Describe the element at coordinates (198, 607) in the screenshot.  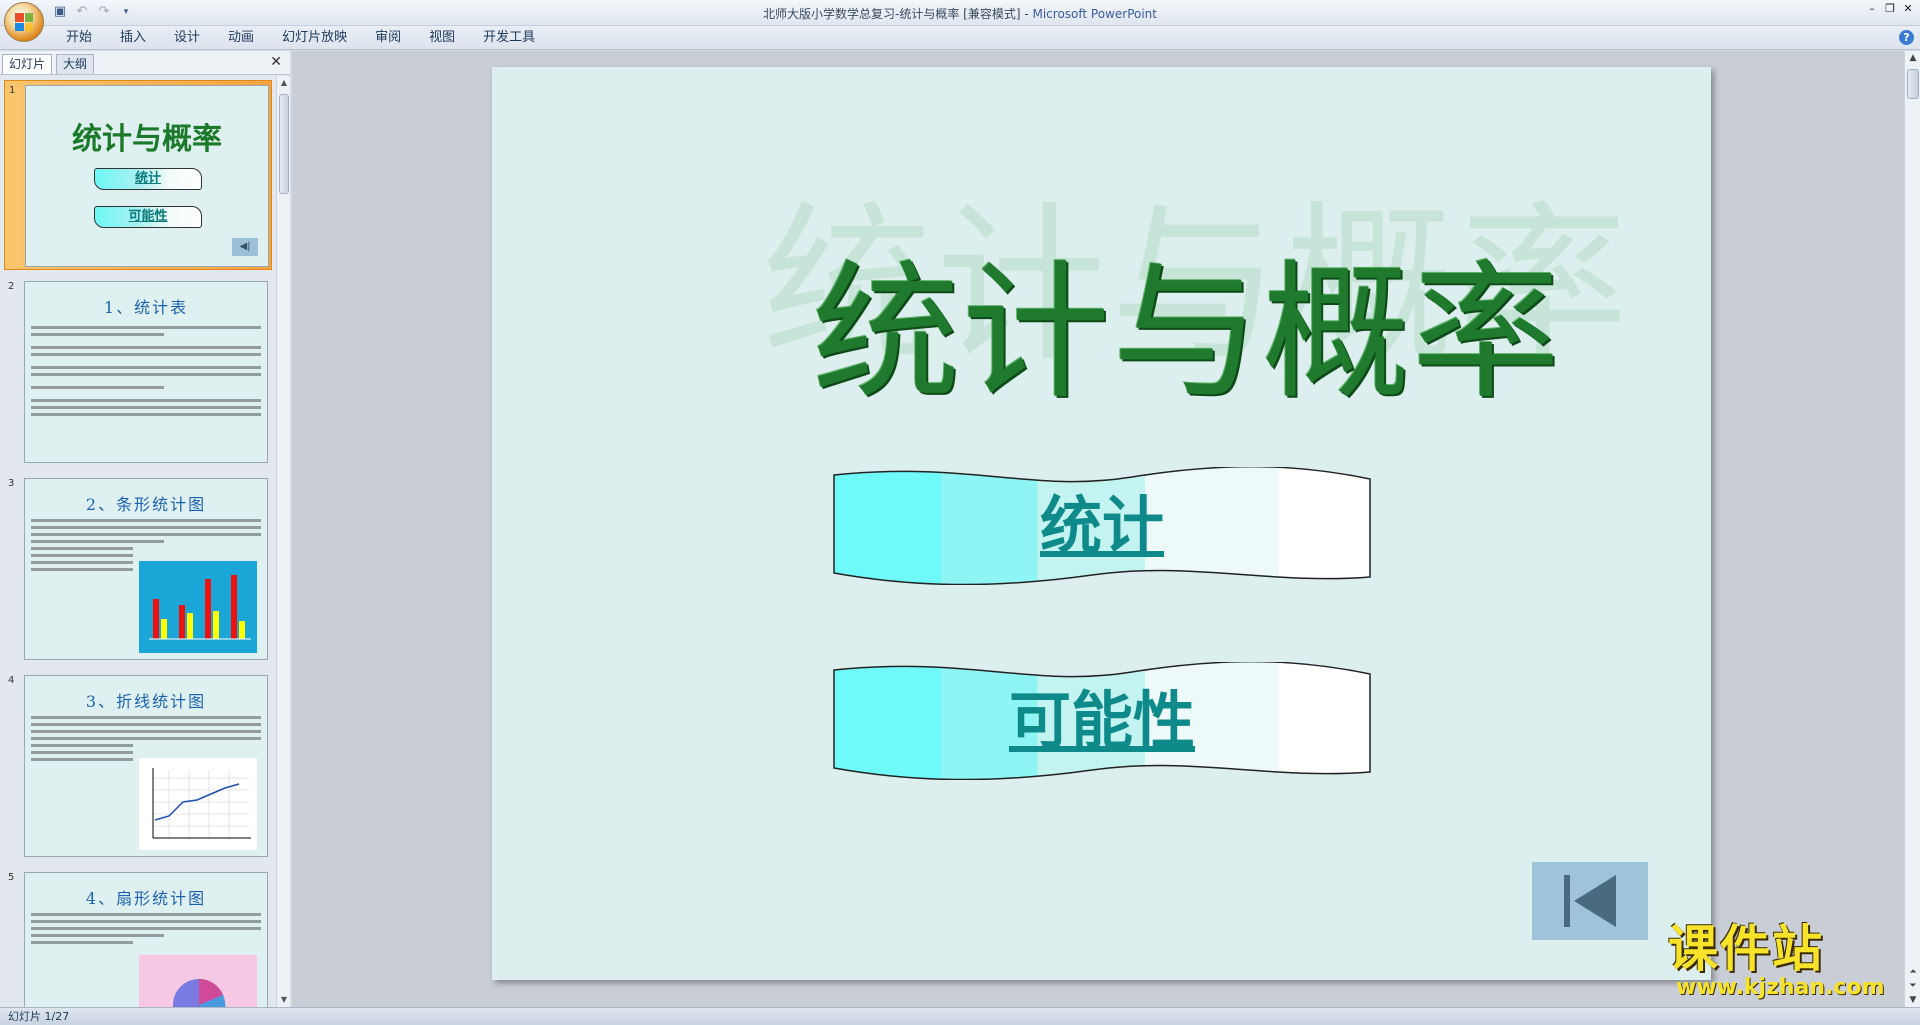
I see `bar-chart-thumbnail` at that location.